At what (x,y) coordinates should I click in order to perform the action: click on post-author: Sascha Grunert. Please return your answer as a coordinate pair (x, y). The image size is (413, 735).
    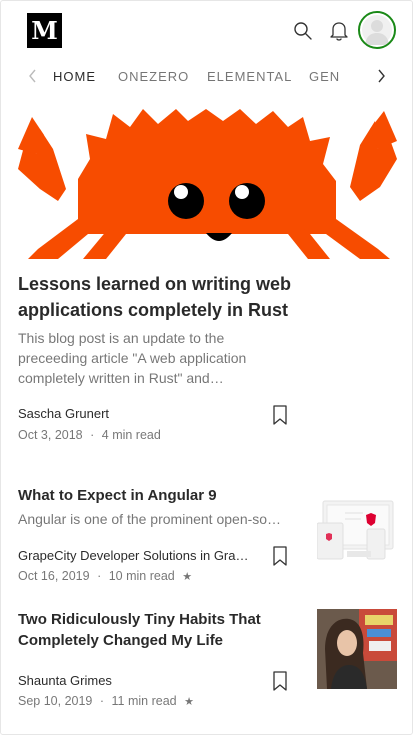
    Looking at the image, I should click on (138, 413).